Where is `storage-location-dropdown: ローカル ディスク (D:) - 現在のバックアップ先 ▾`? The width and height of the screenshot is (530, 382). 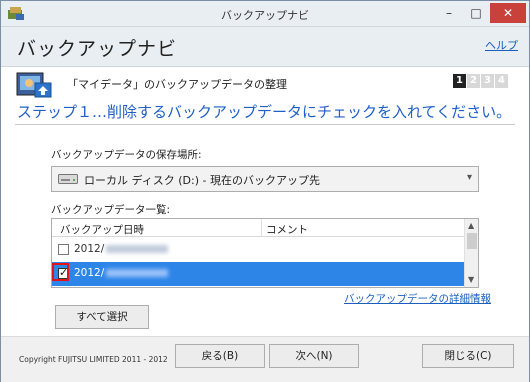
storage-location-dropdown: ローカル ディスク (D:) - 現在のバックアップ先 ▾ is located at coordinates (265, 179).